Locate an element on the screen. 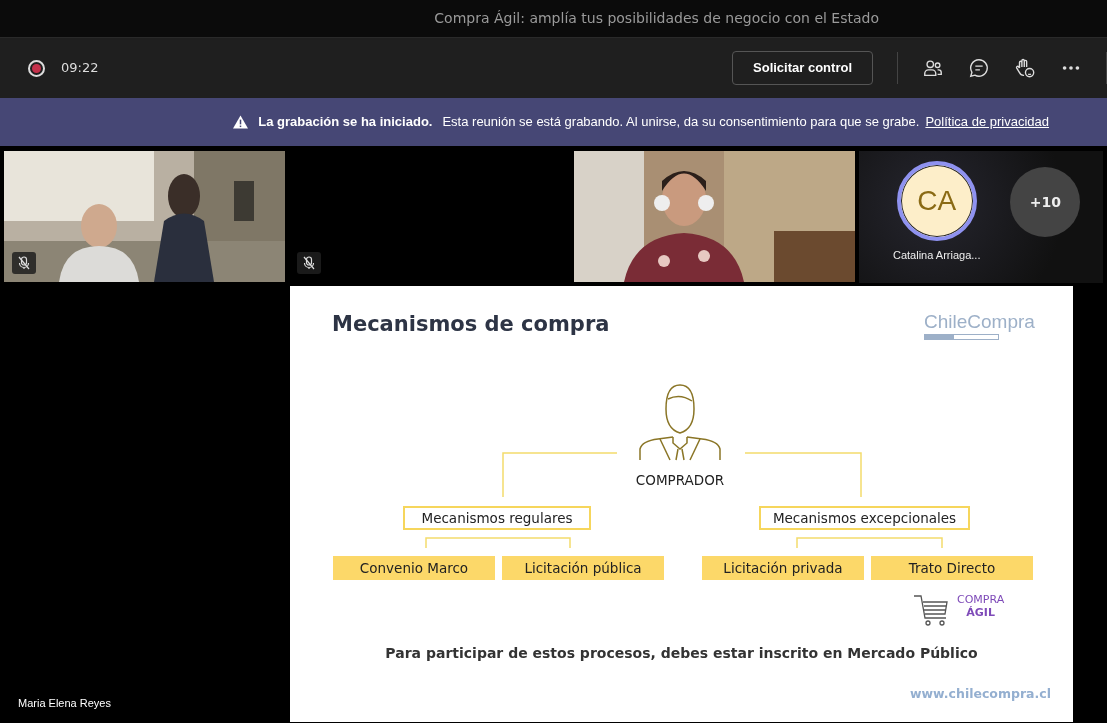  slide-url: www.chilecompra.cl is located at coordinates (980, 694).